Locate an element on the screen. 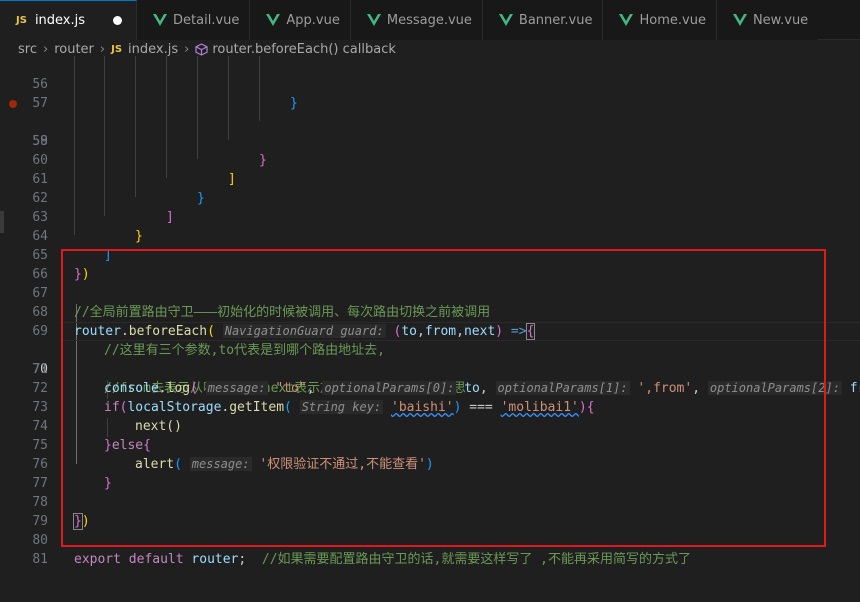  tab-label: index.js is located at coordinates (60, 20).